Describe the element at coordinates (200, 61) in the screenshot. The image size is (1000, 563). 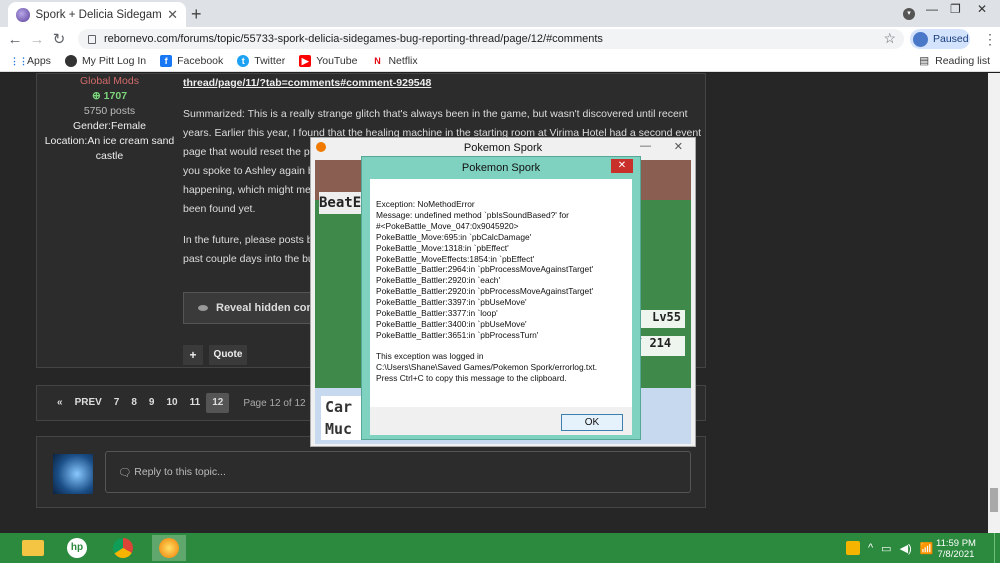
I see `bookmark-label: Facebook` at that location.